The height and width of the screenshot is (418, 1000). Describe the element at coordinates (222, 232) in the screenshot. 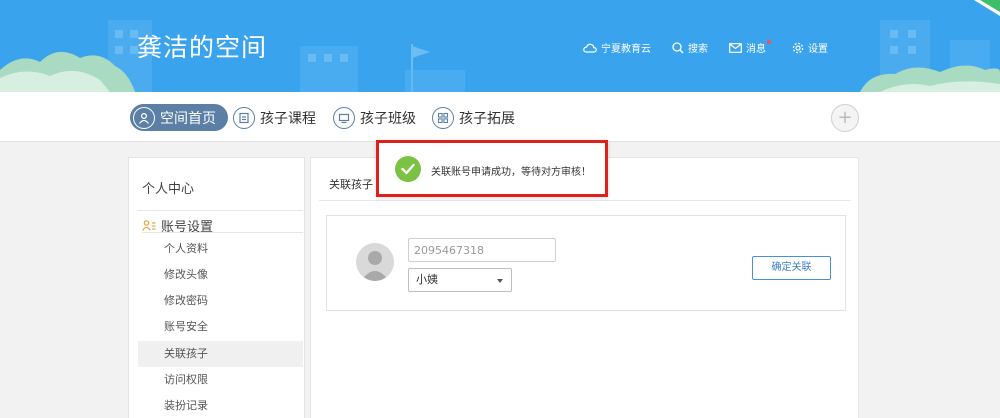

I see `sidebar-group-divider` at that location.